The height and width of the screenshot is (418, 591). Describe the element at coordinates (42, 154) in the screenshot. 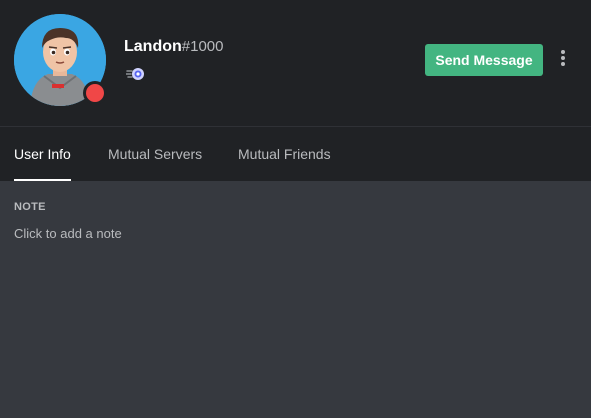

I see `tab-user-info: User Info` at that location.